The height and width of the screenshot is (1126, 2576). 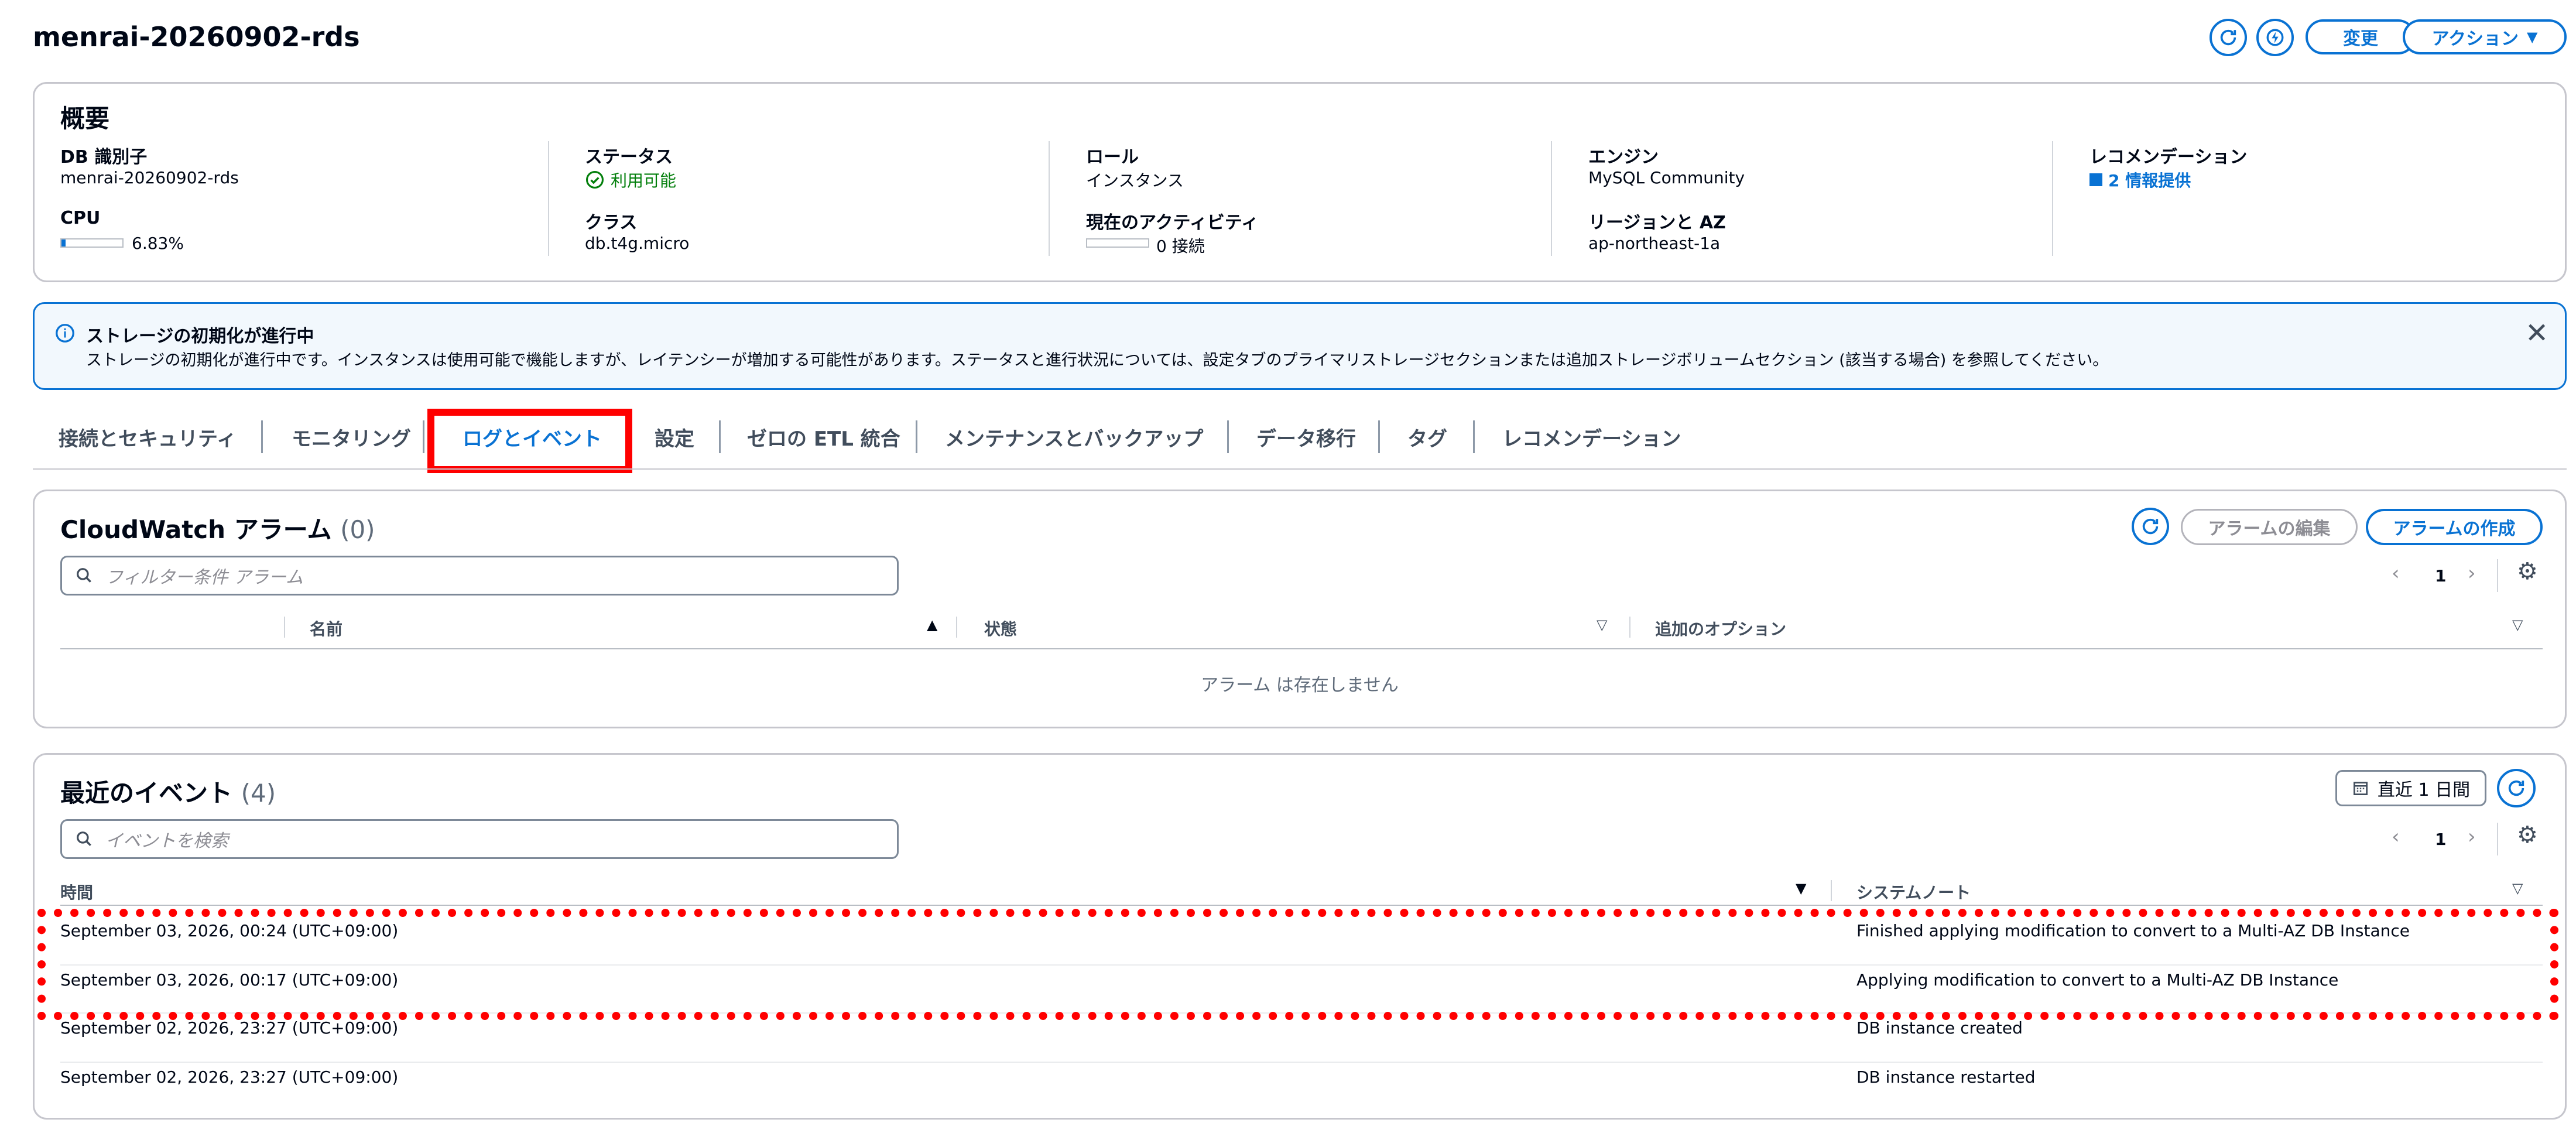 I want to click on rows-highlight-box, so click(x=1297, y=964).